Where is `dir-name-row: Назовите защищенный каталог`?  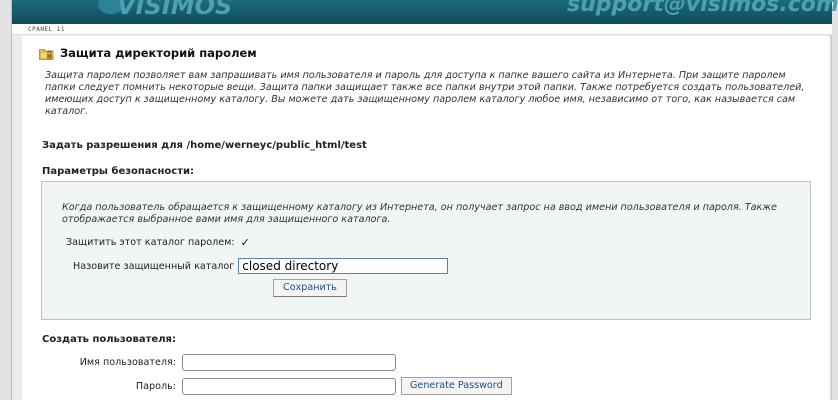 dir-name-row: Назовите защищенный каталог is located at coordinates (261, 266).